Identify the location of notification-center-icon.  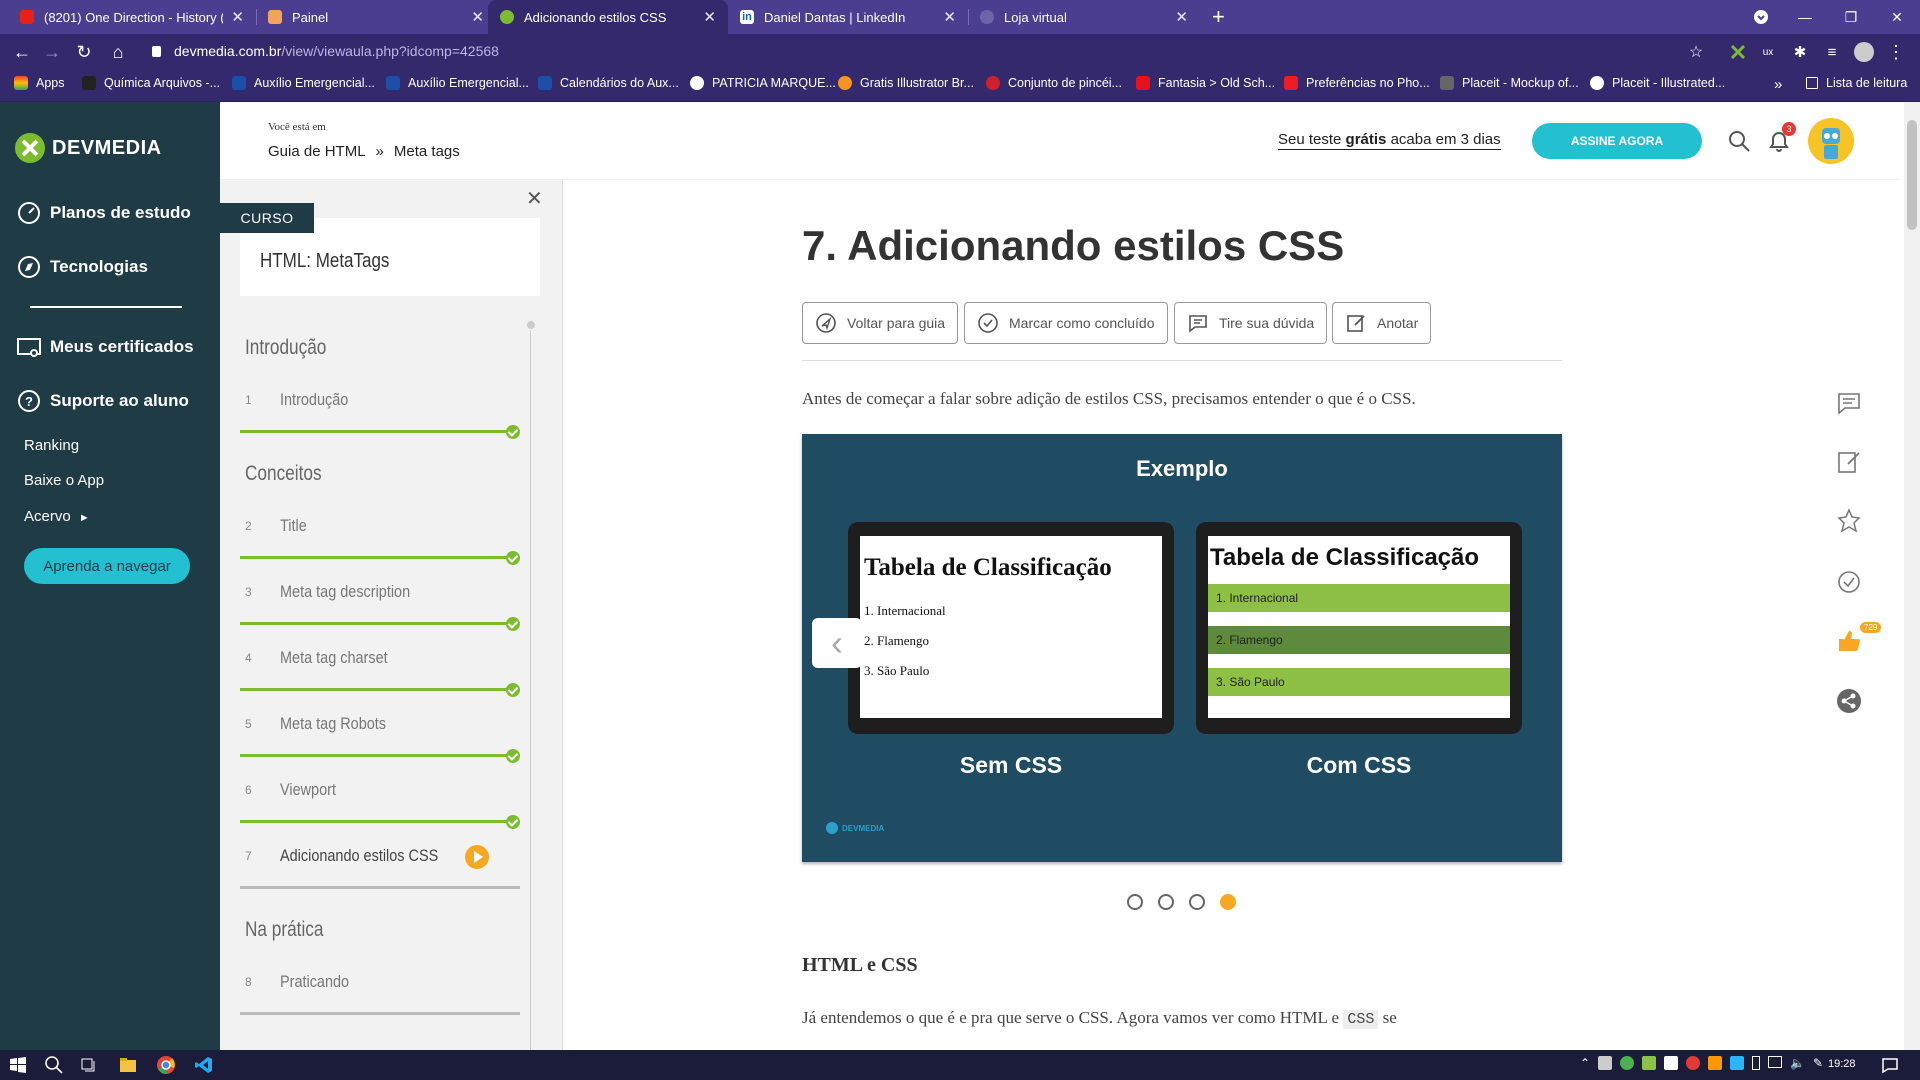
(1890, 1065).